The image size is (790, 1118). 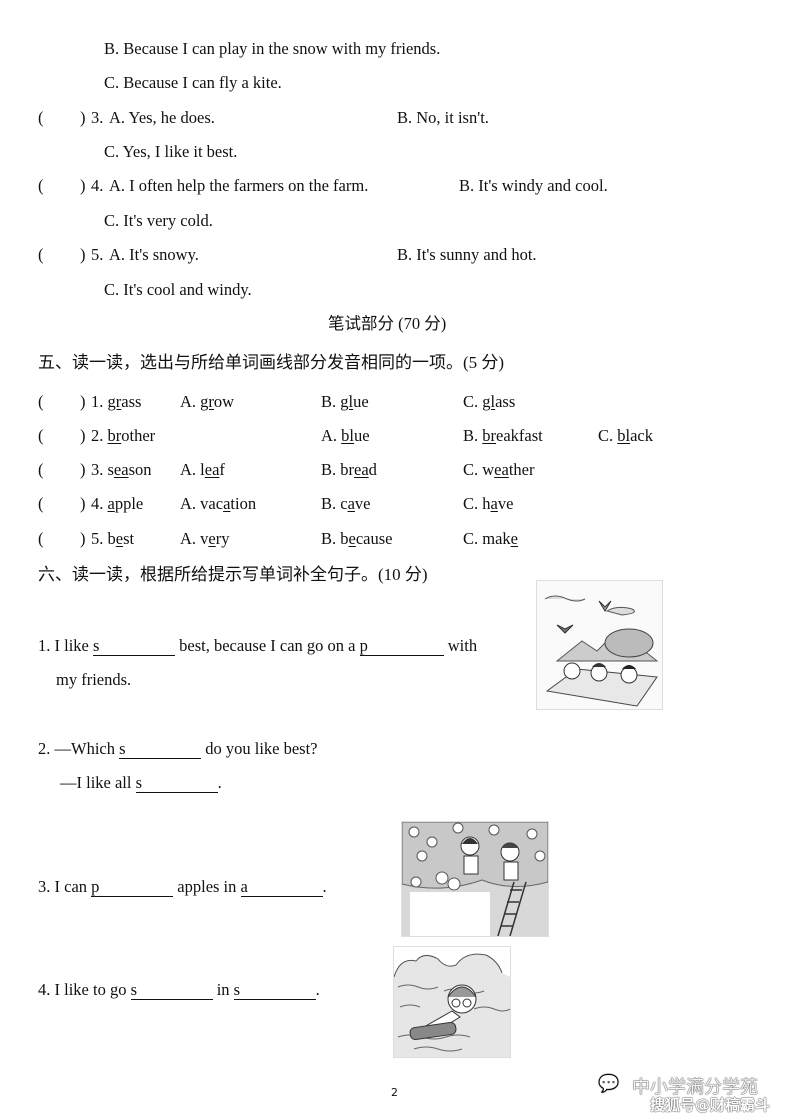 I want to click on sentence-text: in, so click(x=223, y=989).